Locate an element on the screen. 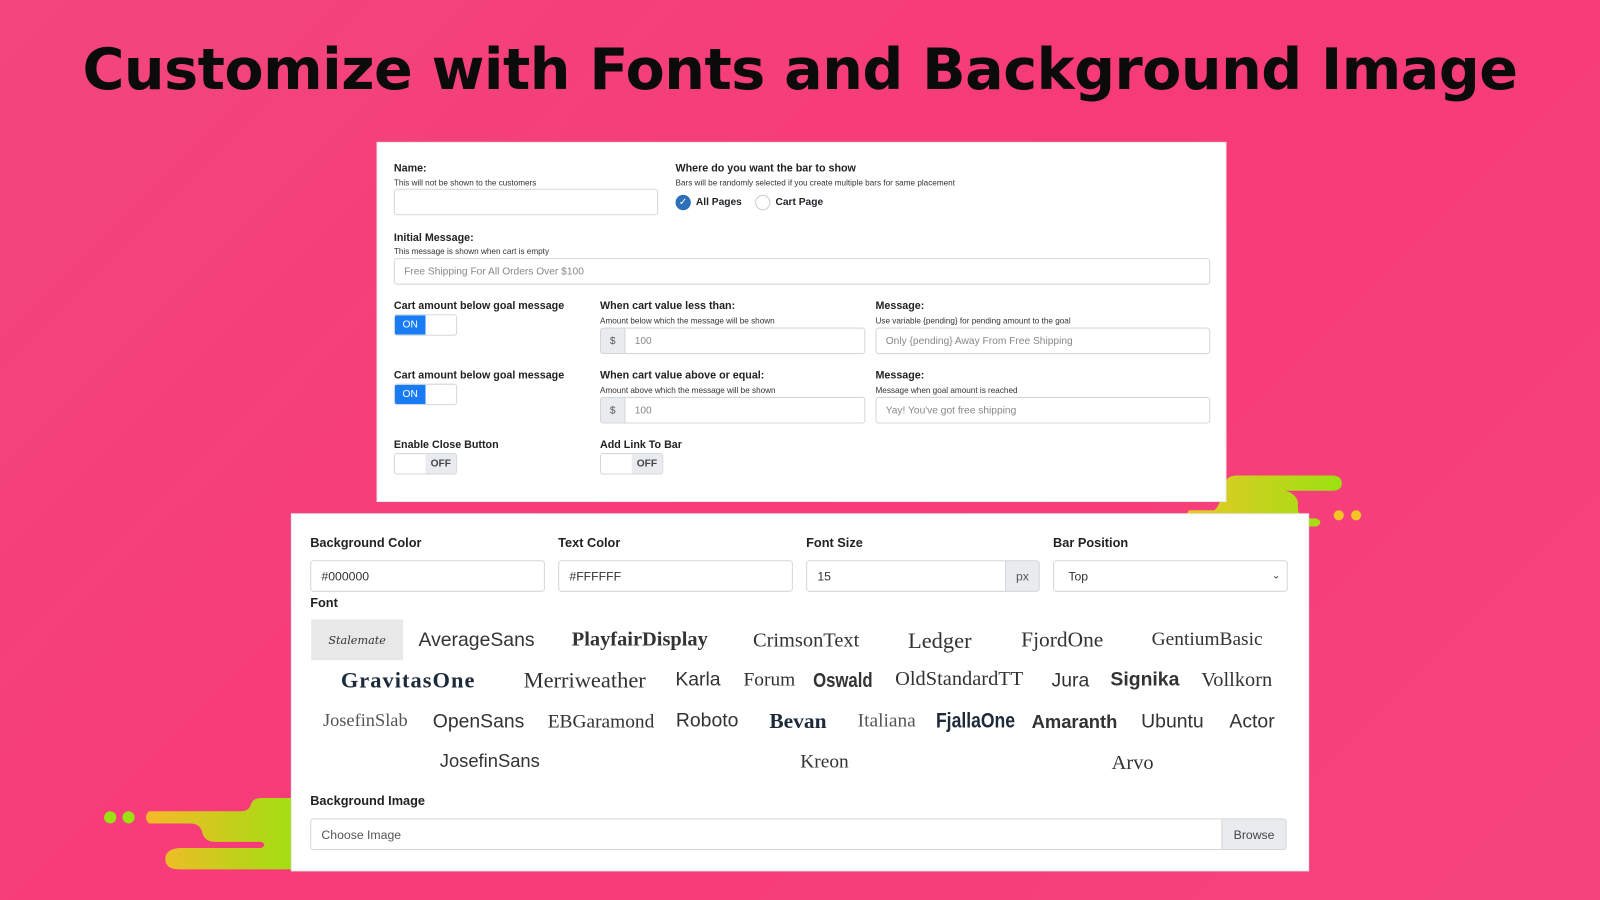 The height and width of the screenshot is (900, 1600). text-color-input: #FFFFFF is located at coordinates (675, 576).